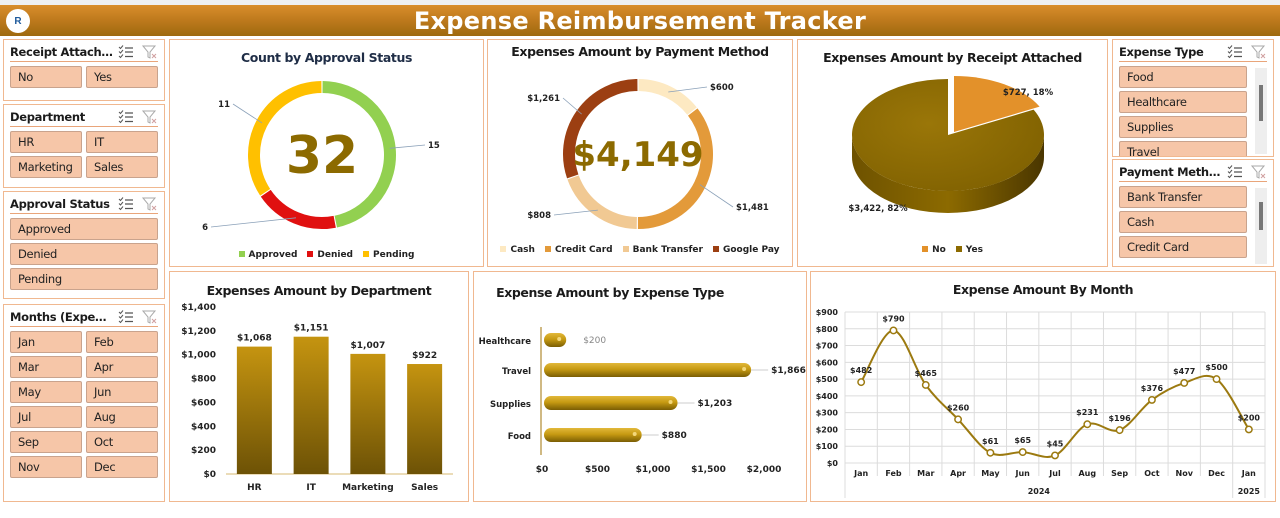 The image size is (1280, 518). What do you see at coordinates (708, 470) in the screenshot?
I see `x-tick-label: $1,500` at bounding box center [708, 470].